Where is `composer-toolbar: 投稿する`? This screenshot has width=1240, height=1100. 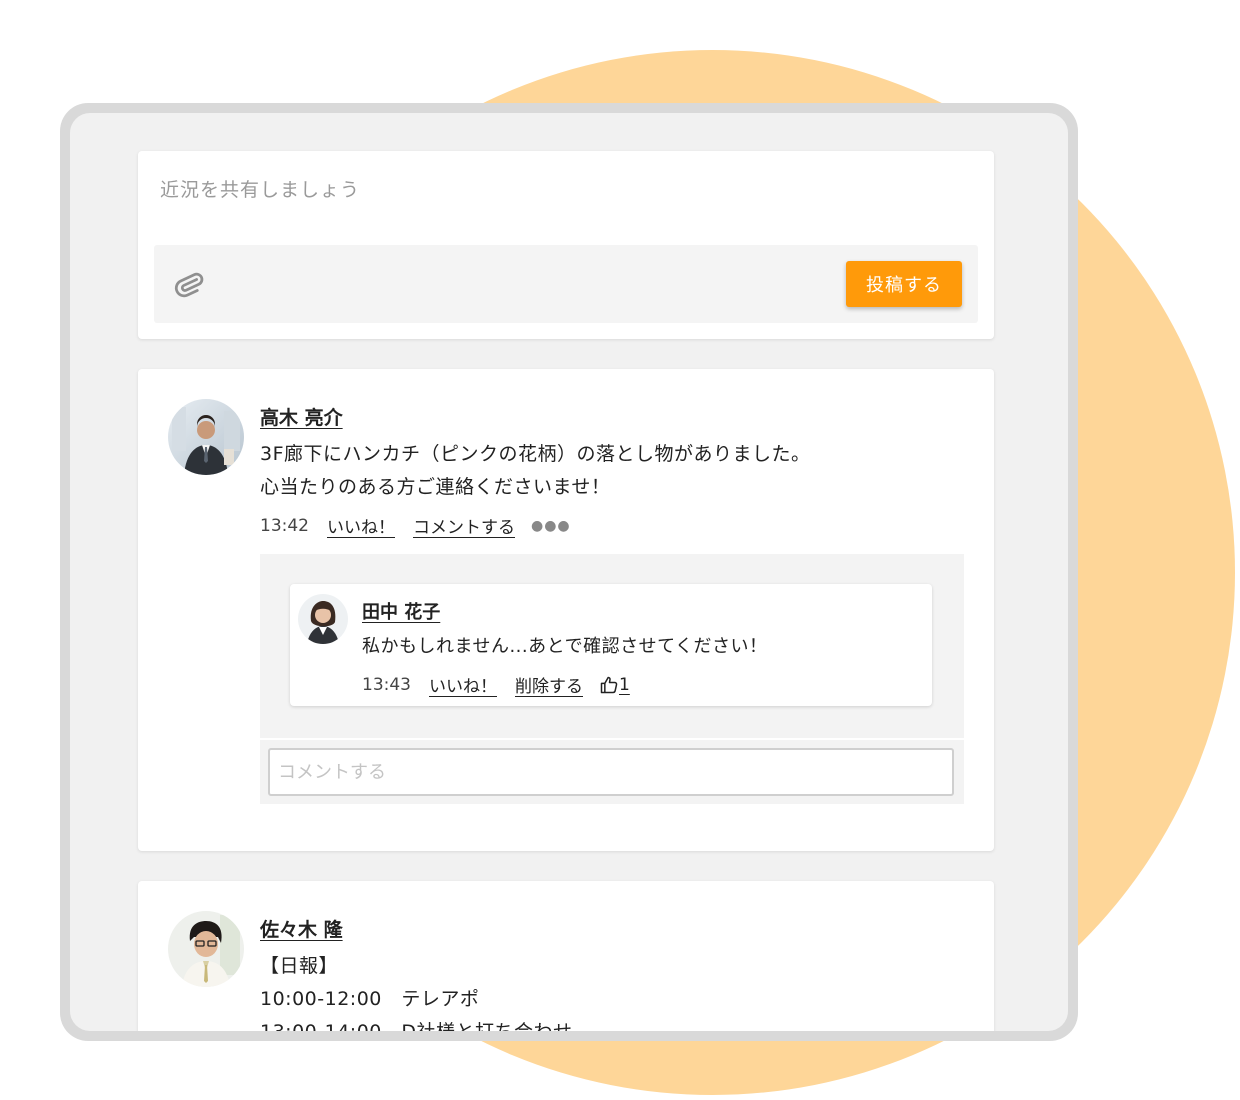 composer-toolbar: 投稿する is located at coordinates (566, 284).